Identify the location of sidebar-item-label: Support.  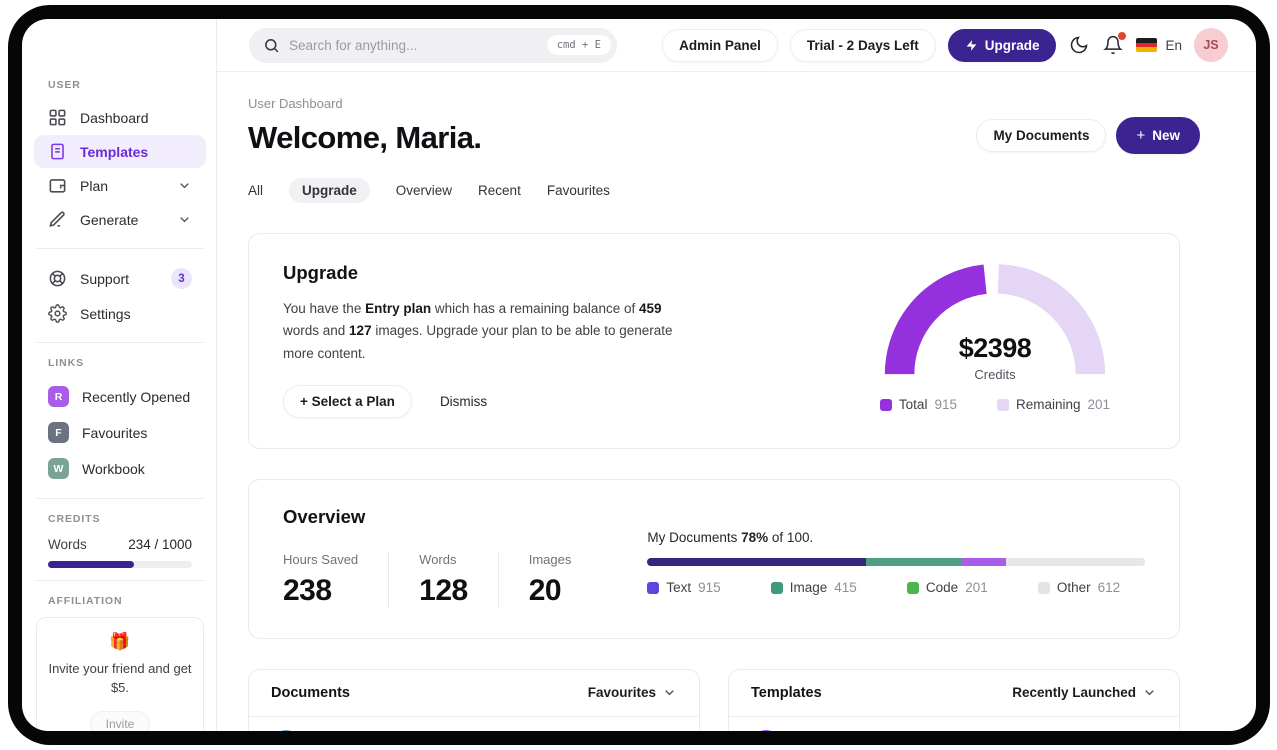
(105, 278).